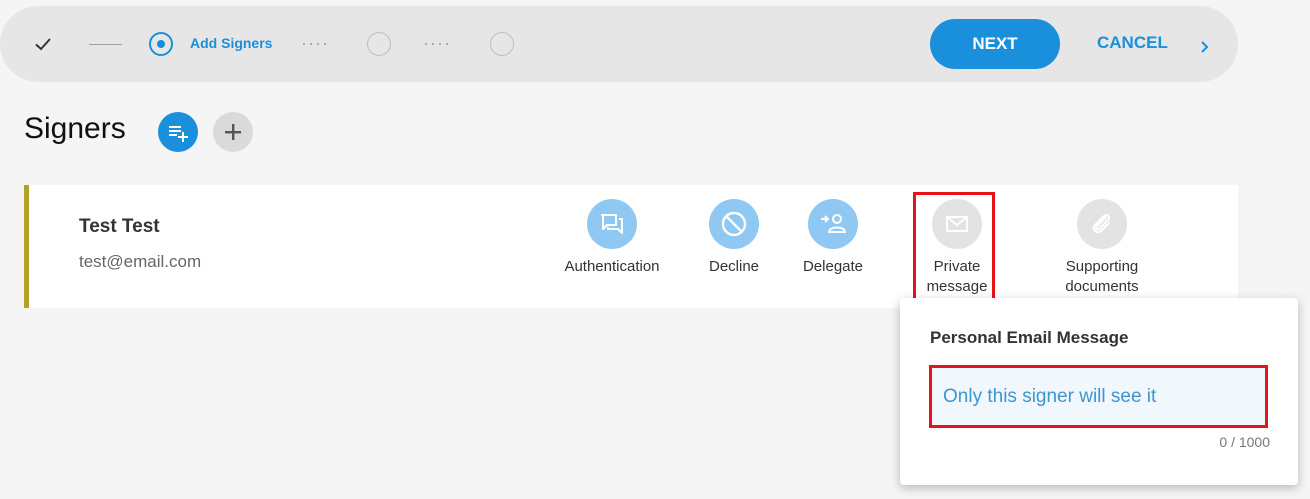 This screenshot has height=499, width=1310. Describe the element at coordinates (833, 238) in the screenshot. I see `delegate-action: Delegate` at that location.